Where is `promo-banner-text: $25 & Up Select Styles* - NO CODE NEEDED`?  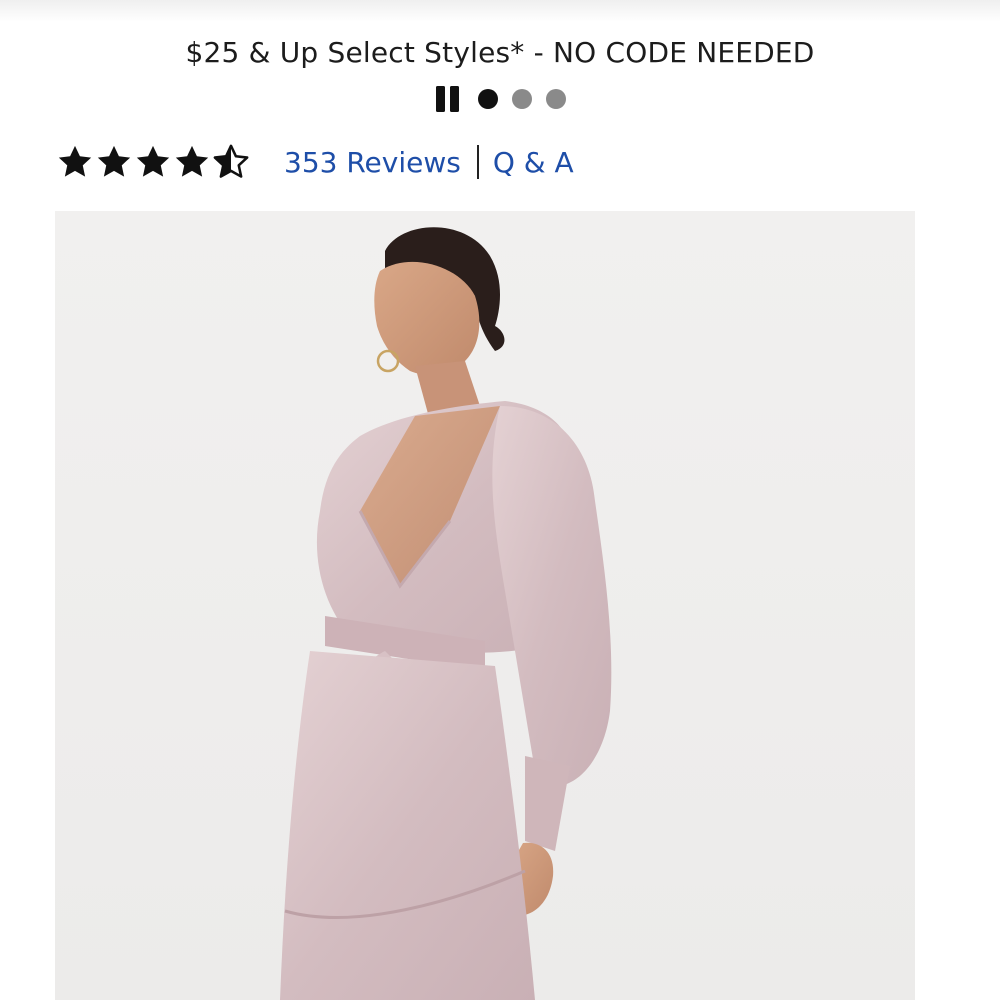 promo-banner-text: $25 & Up Select Styles* - NO CODE NEEDED is located at coordinates (500, 52).